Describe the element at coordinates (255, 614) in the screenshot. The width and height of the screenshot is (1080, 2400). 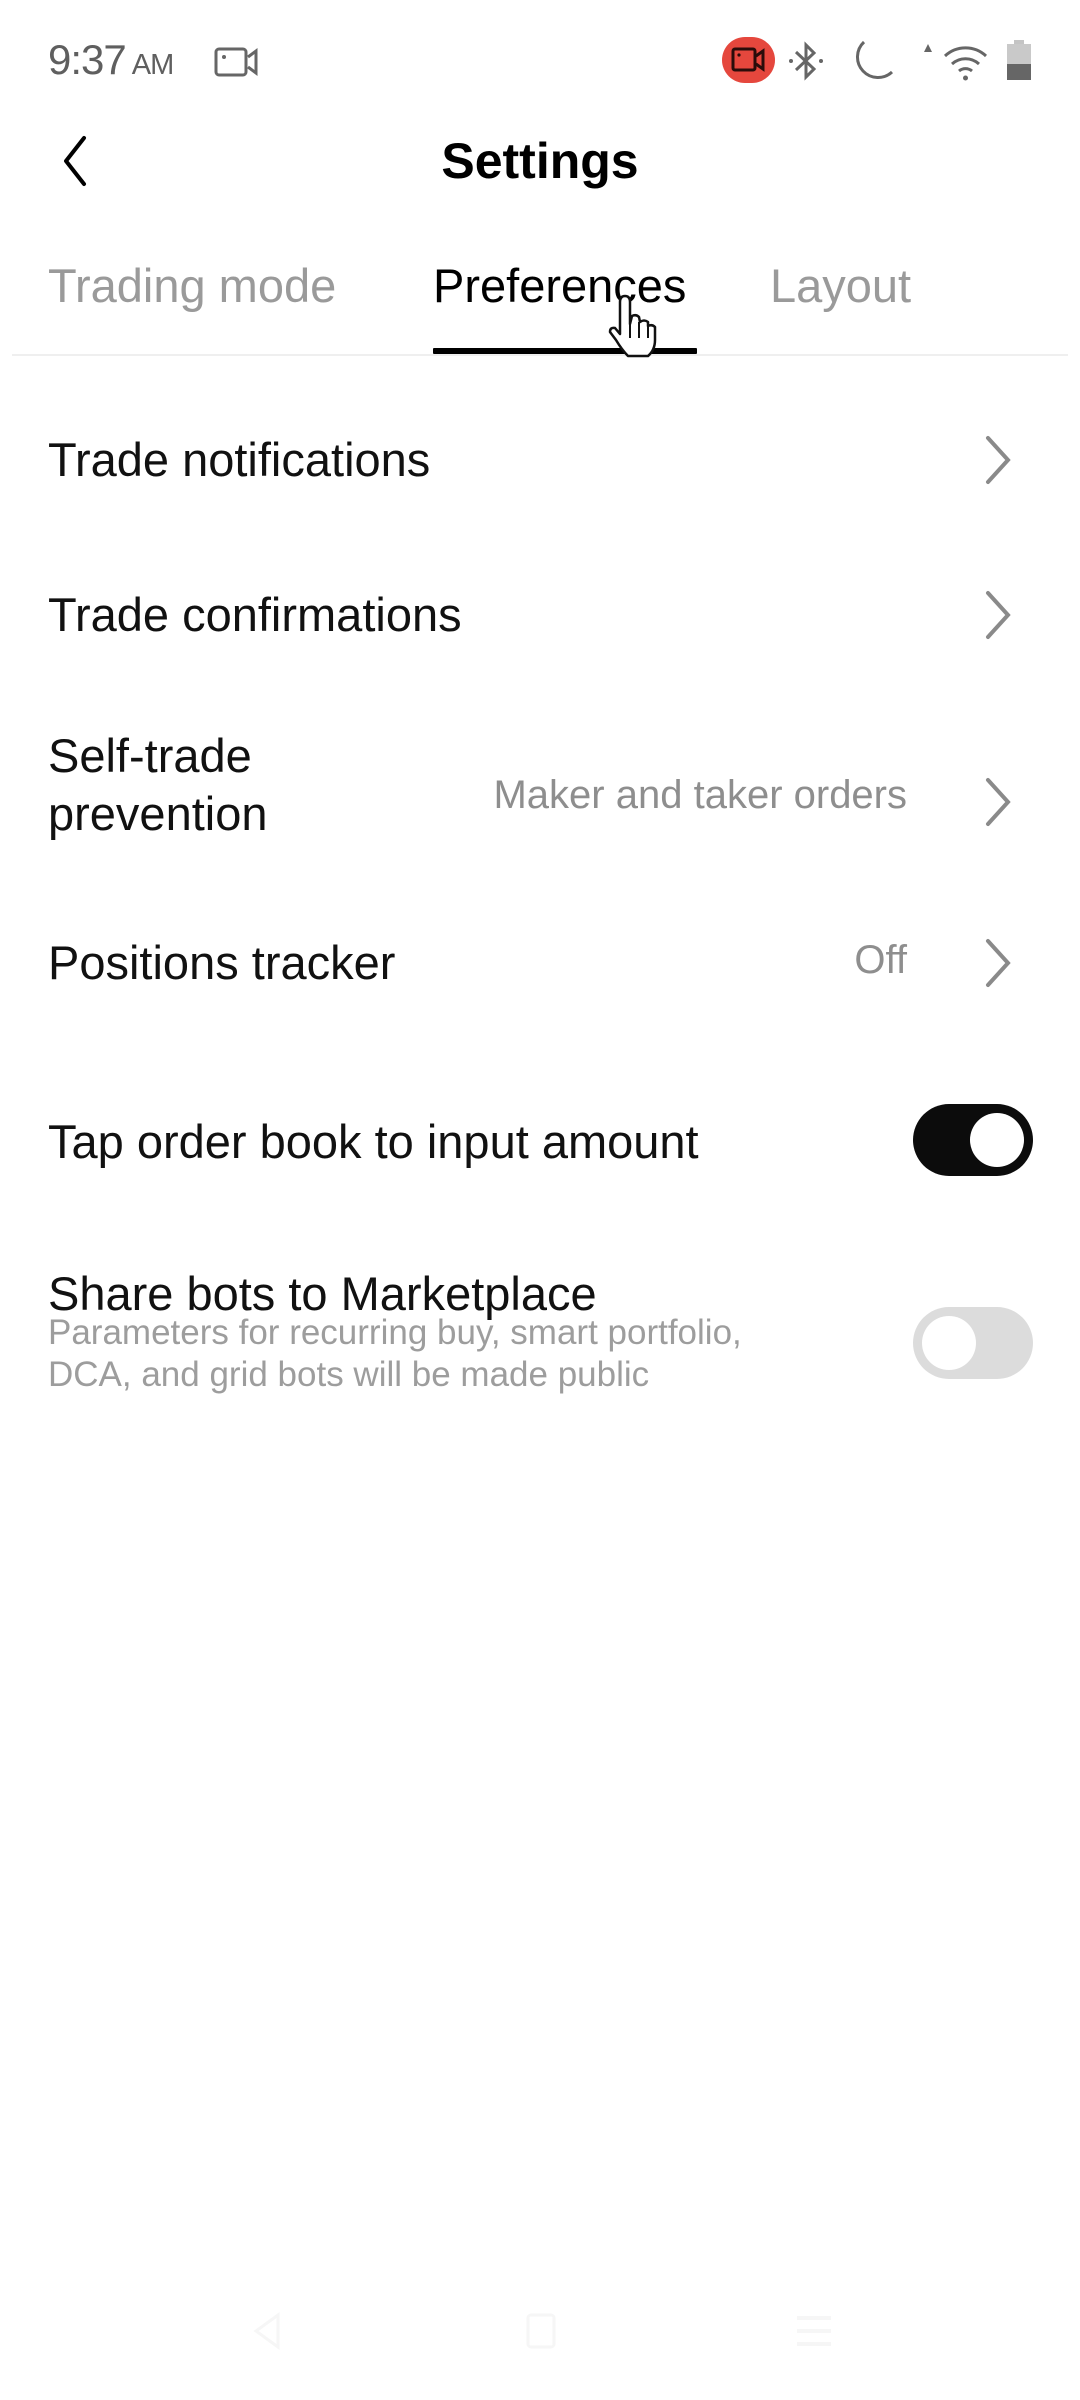
I see `setting-label: Trade confirmations` at that location.